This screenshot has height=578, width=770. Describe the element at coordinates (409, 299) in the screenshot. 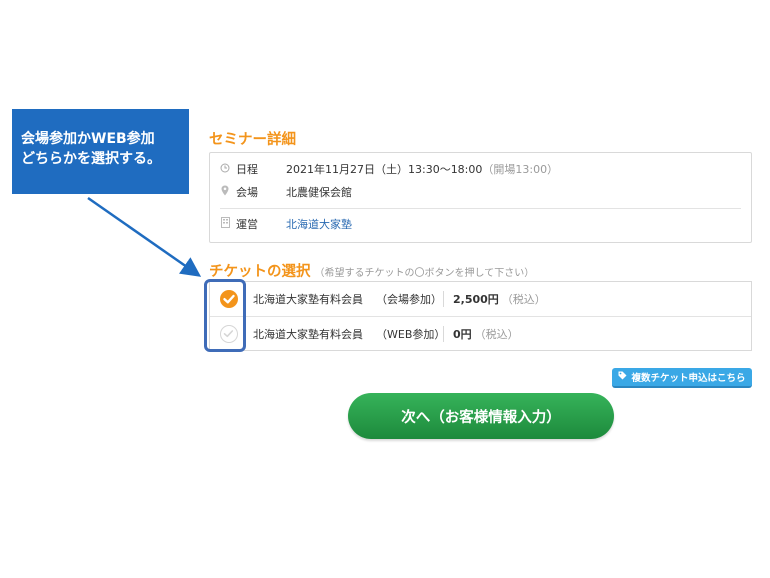

I see `ticket-type: （会場参加）` at that location.